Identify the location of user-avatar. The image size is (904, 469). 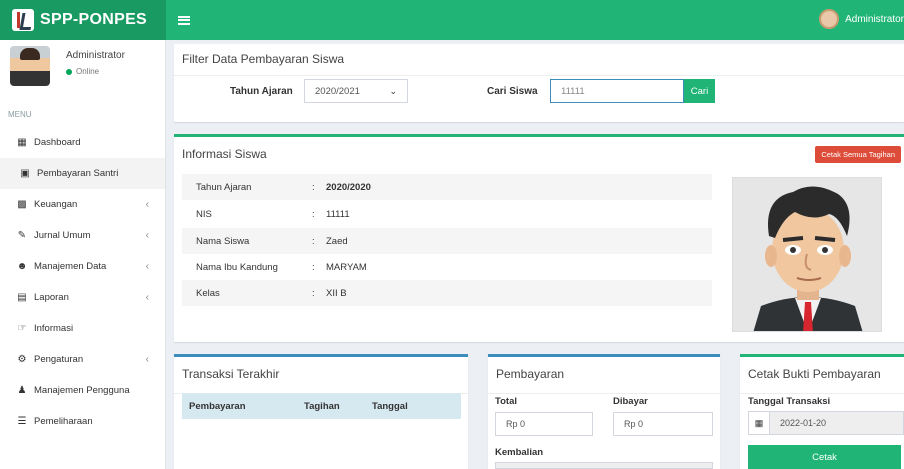
(30, 66).